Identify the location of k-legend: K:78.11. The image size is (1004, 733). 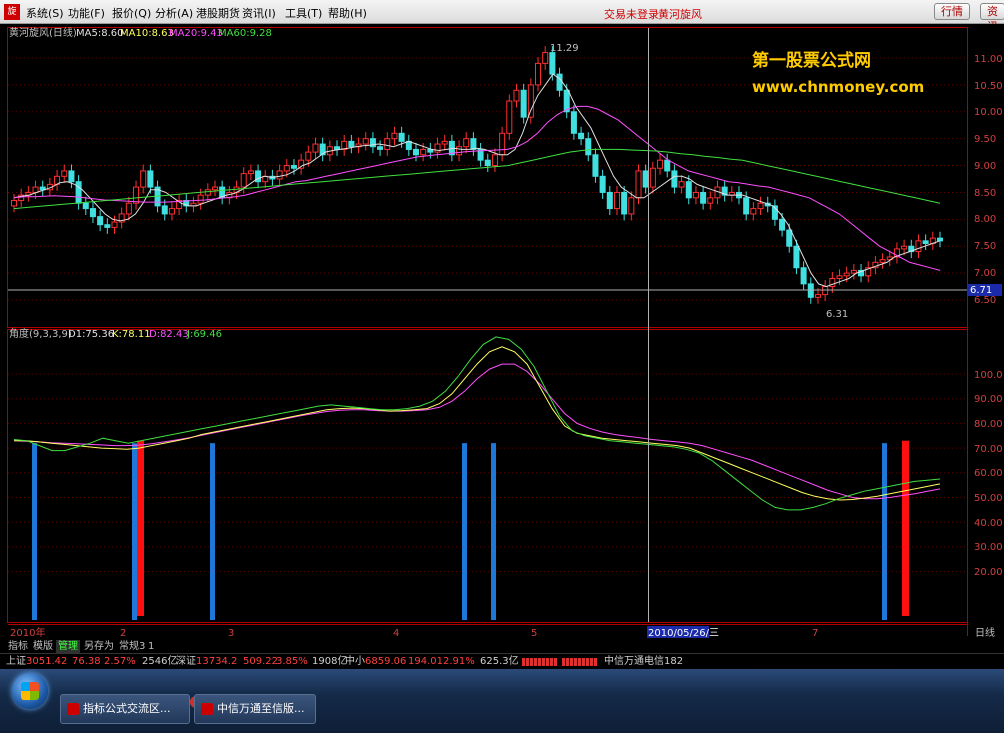
(131, 334).